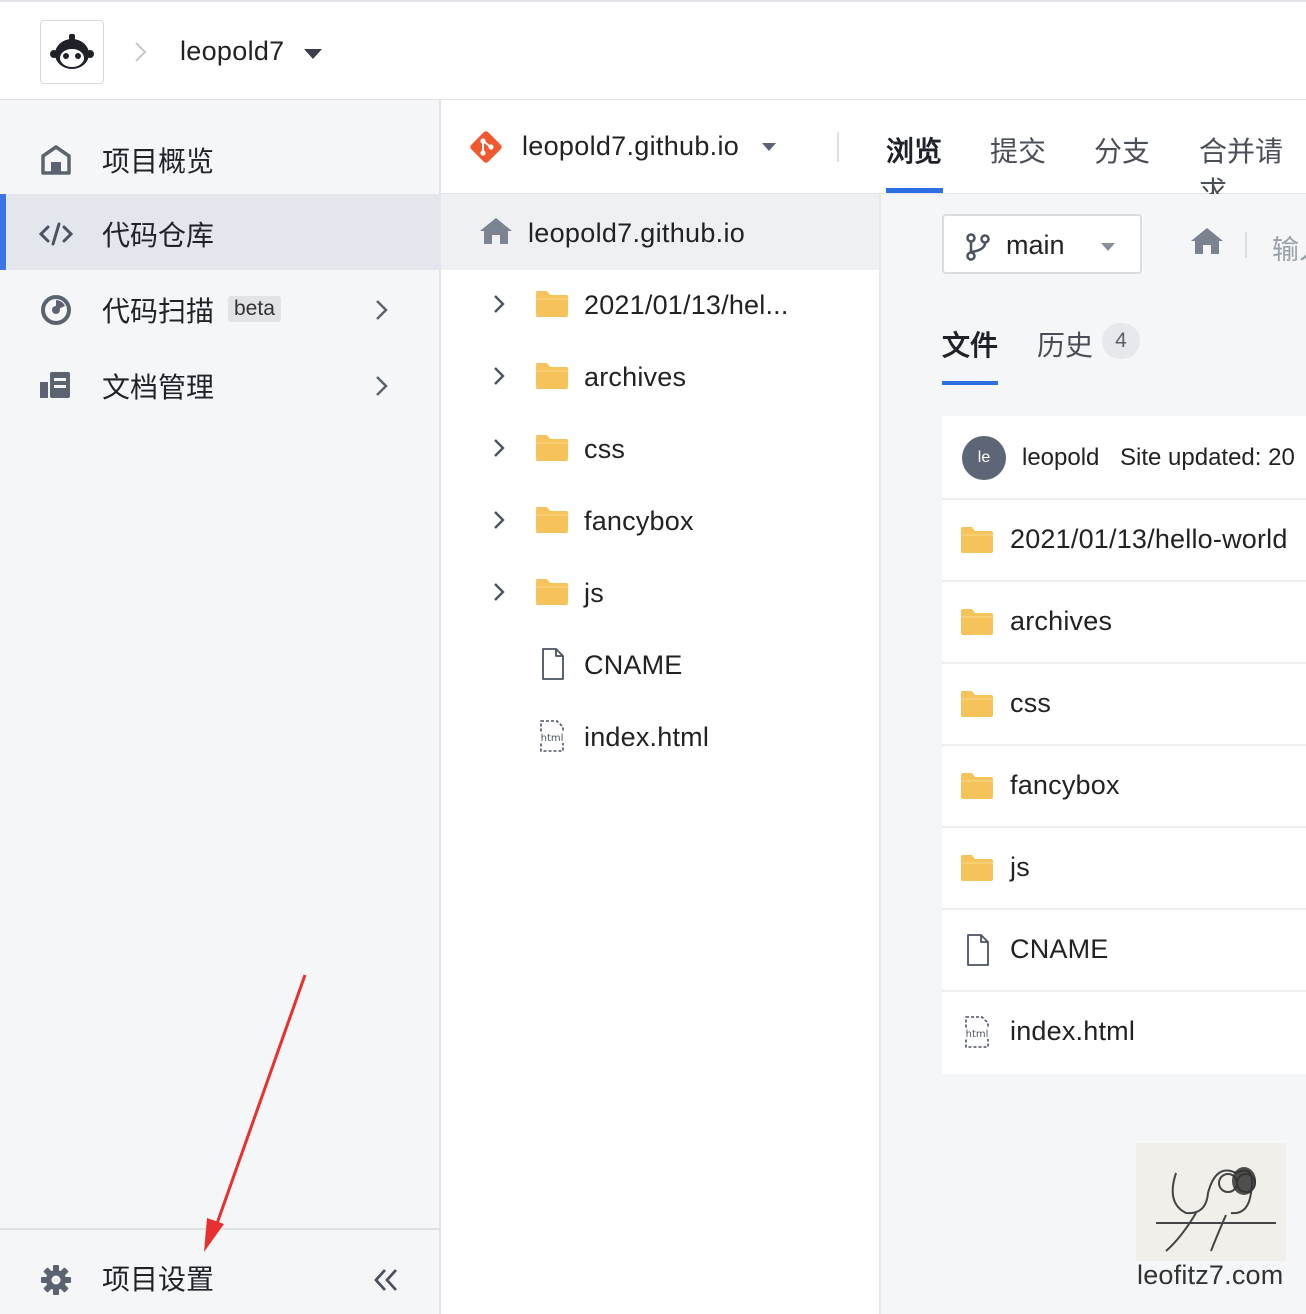 This screenshot has width=1306, height=1314. I want to click on path-divider, so click(1246, 245).